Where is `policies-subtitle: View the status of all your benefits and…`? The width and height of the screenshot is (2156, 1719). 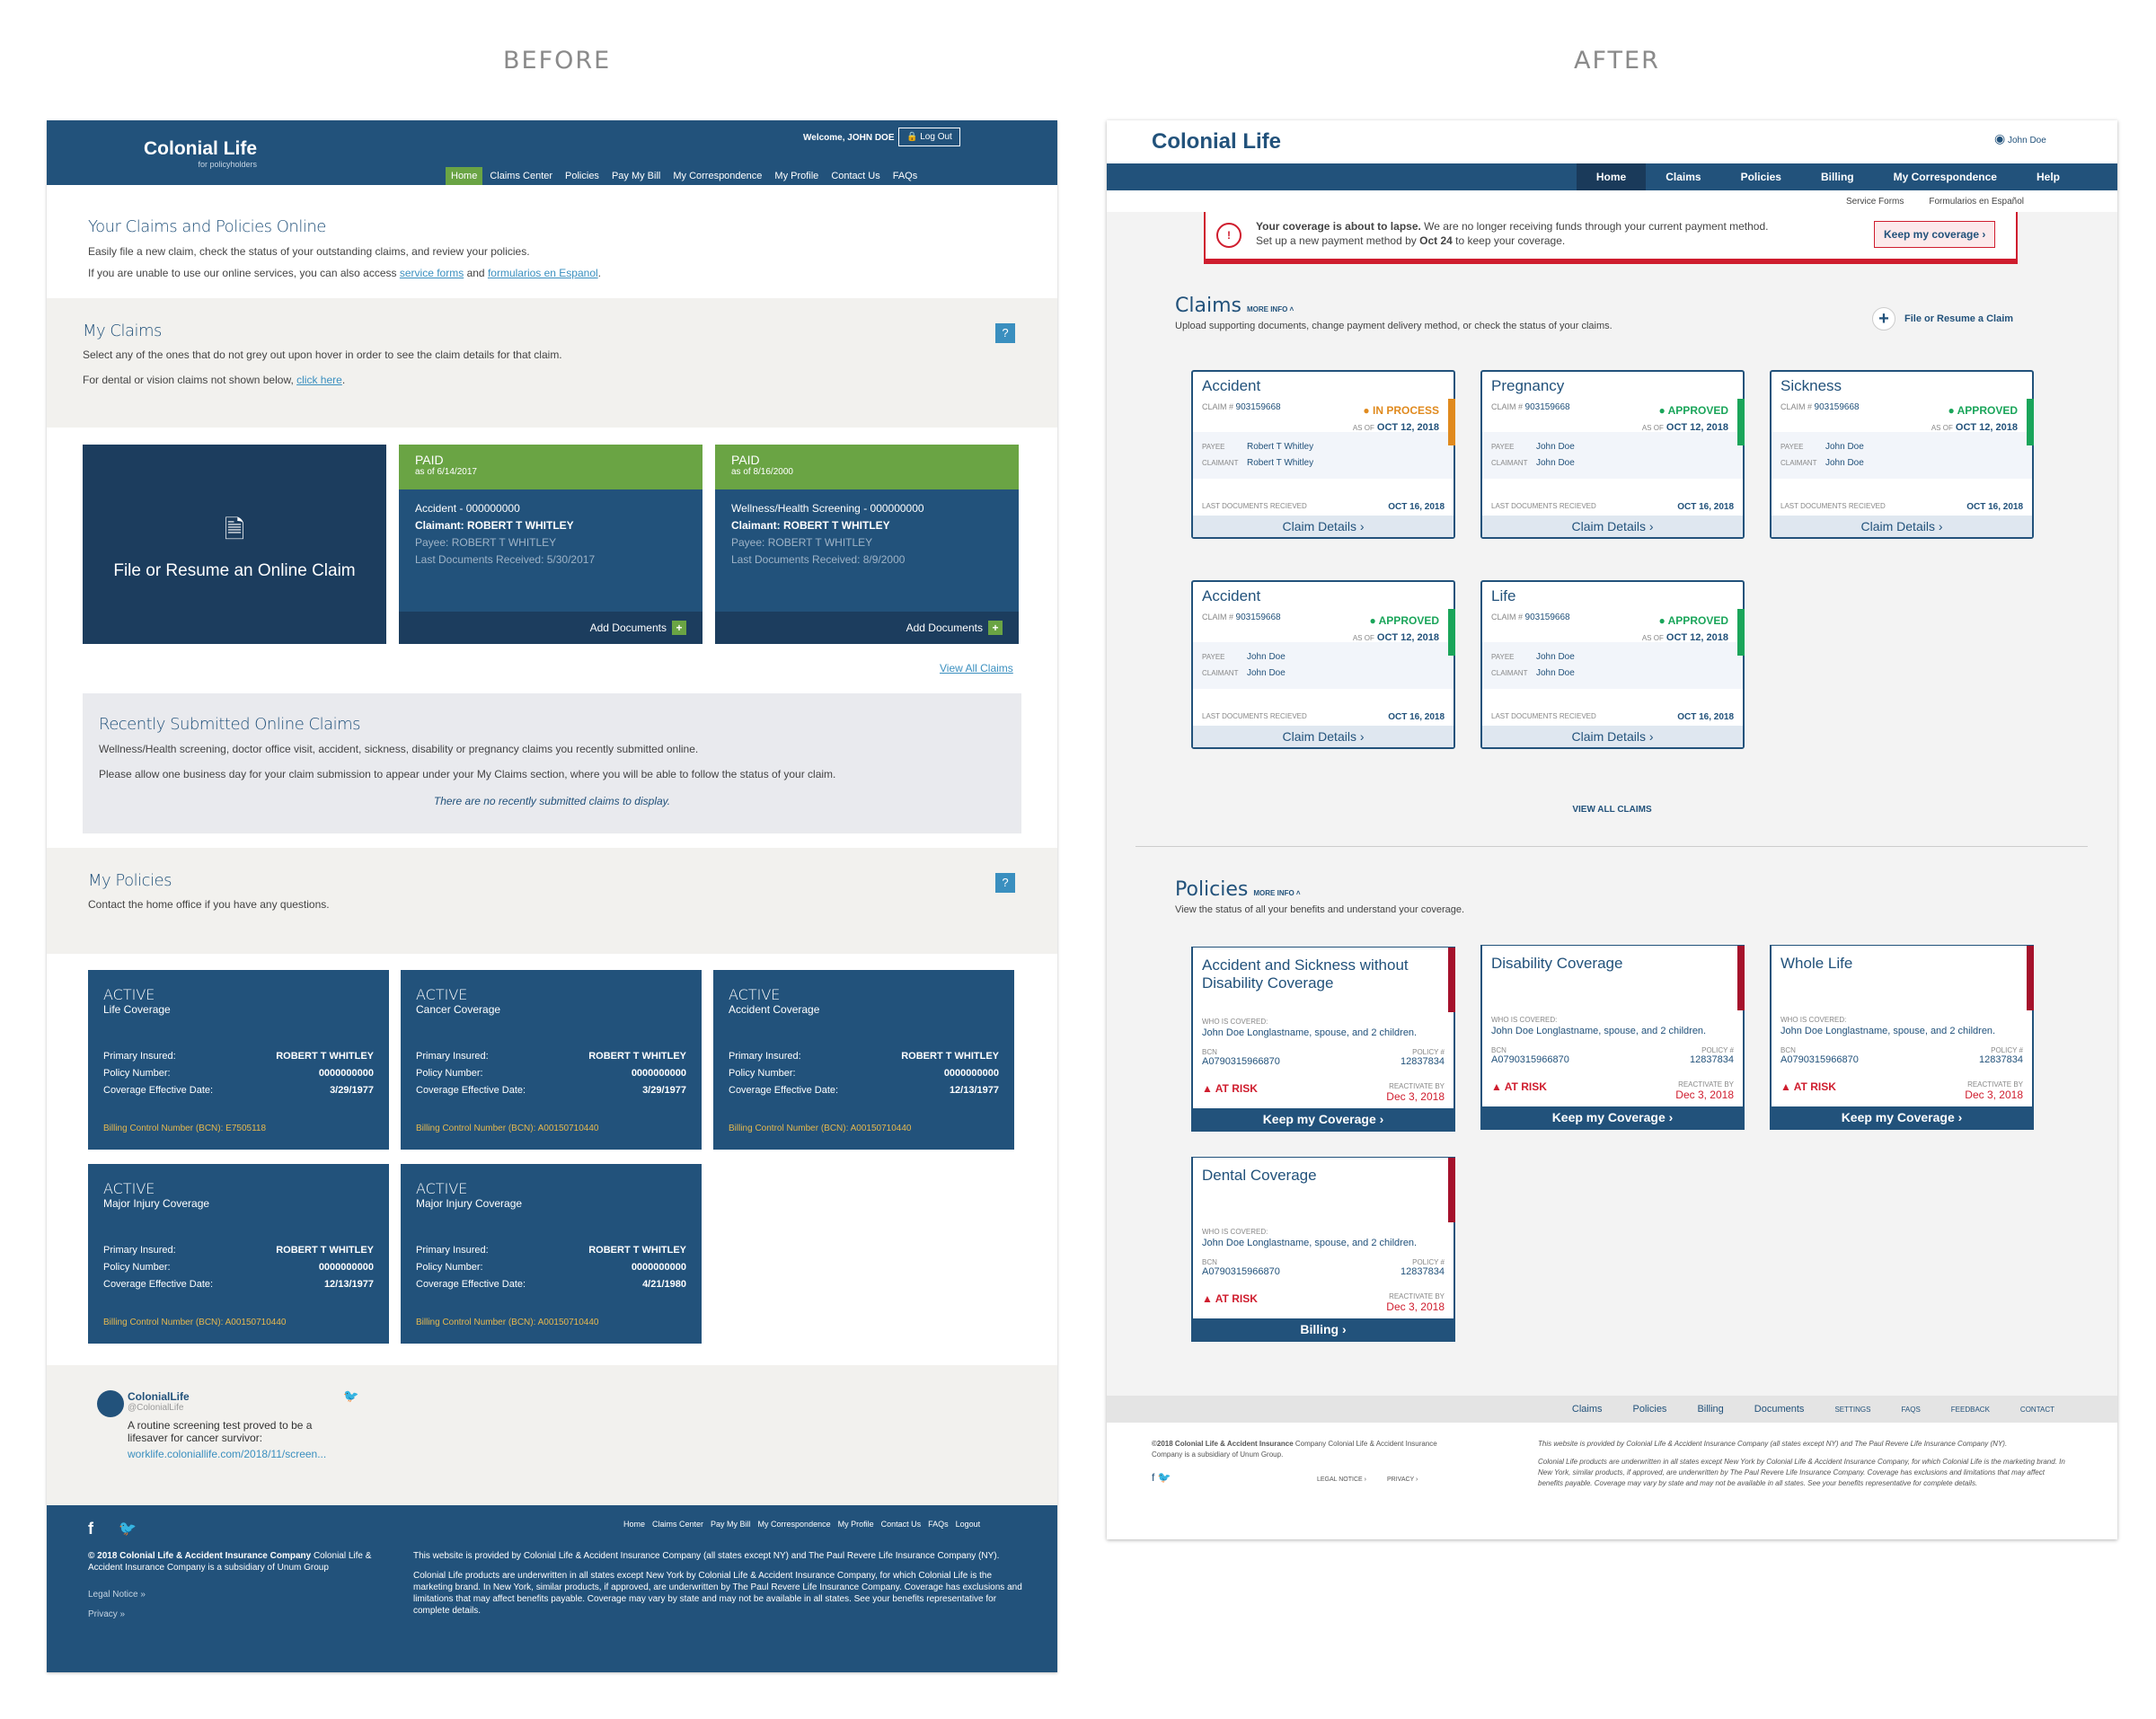
policies-subtitle: View the status of all your benefits and… is located at coordinates (1320, 909).